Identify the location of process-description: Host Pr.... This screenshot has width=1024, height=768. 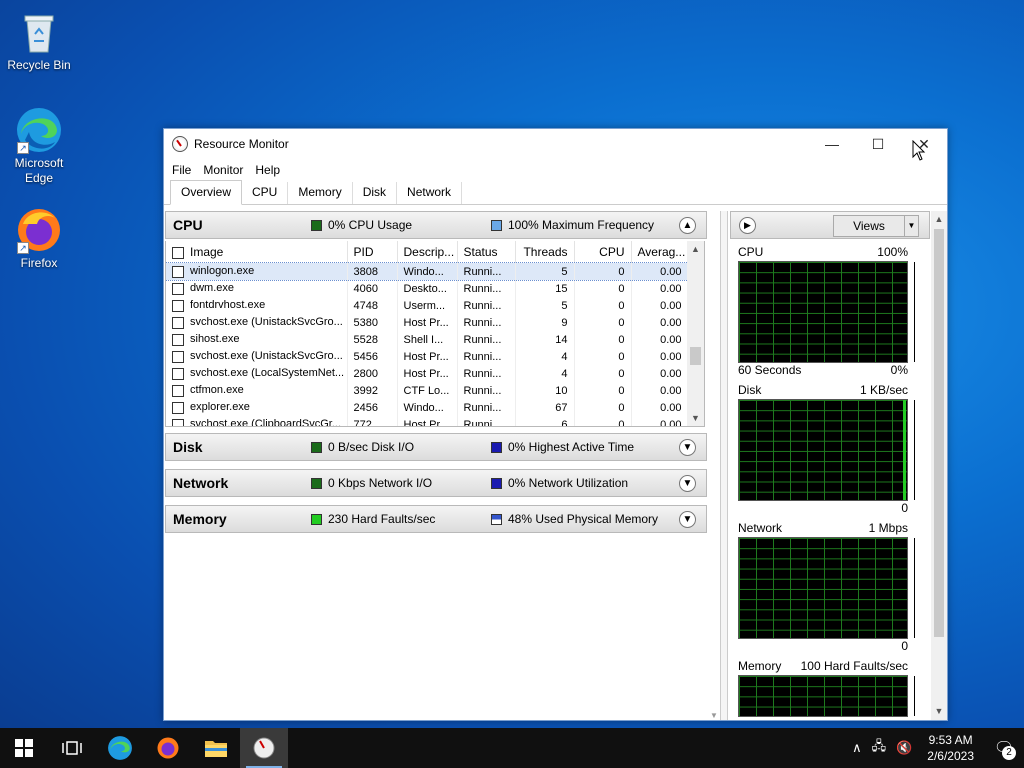
(427, 322).